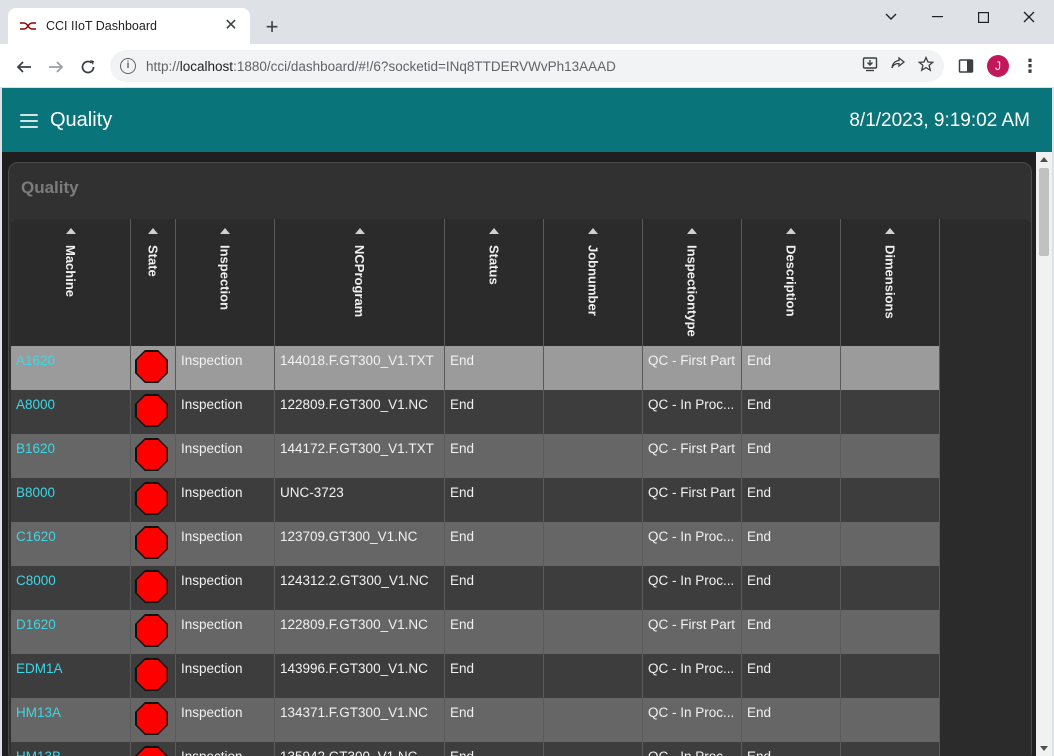  What do you see at coordinates (891, 17) in the screenshot?
I see `tab-search-chevron-icon` at bounding box center [891, 17].